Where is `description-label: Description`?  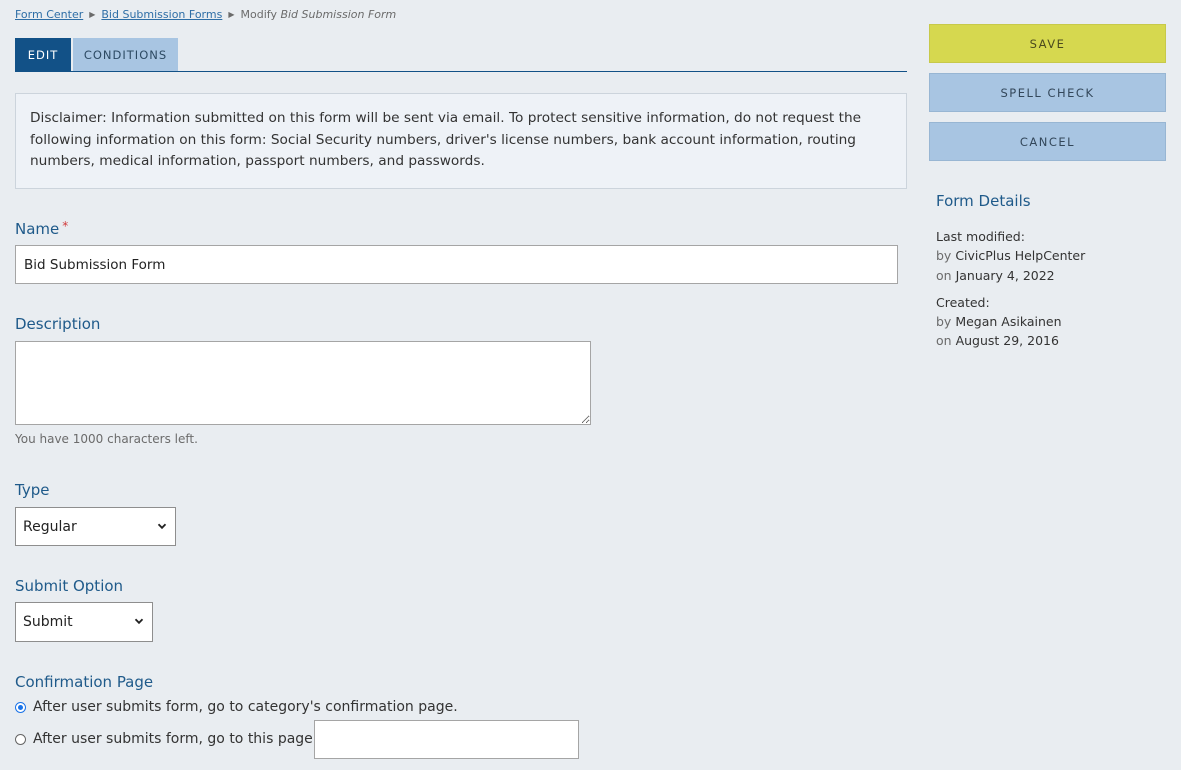 description-label: Description is located at coordinates (58, 324).